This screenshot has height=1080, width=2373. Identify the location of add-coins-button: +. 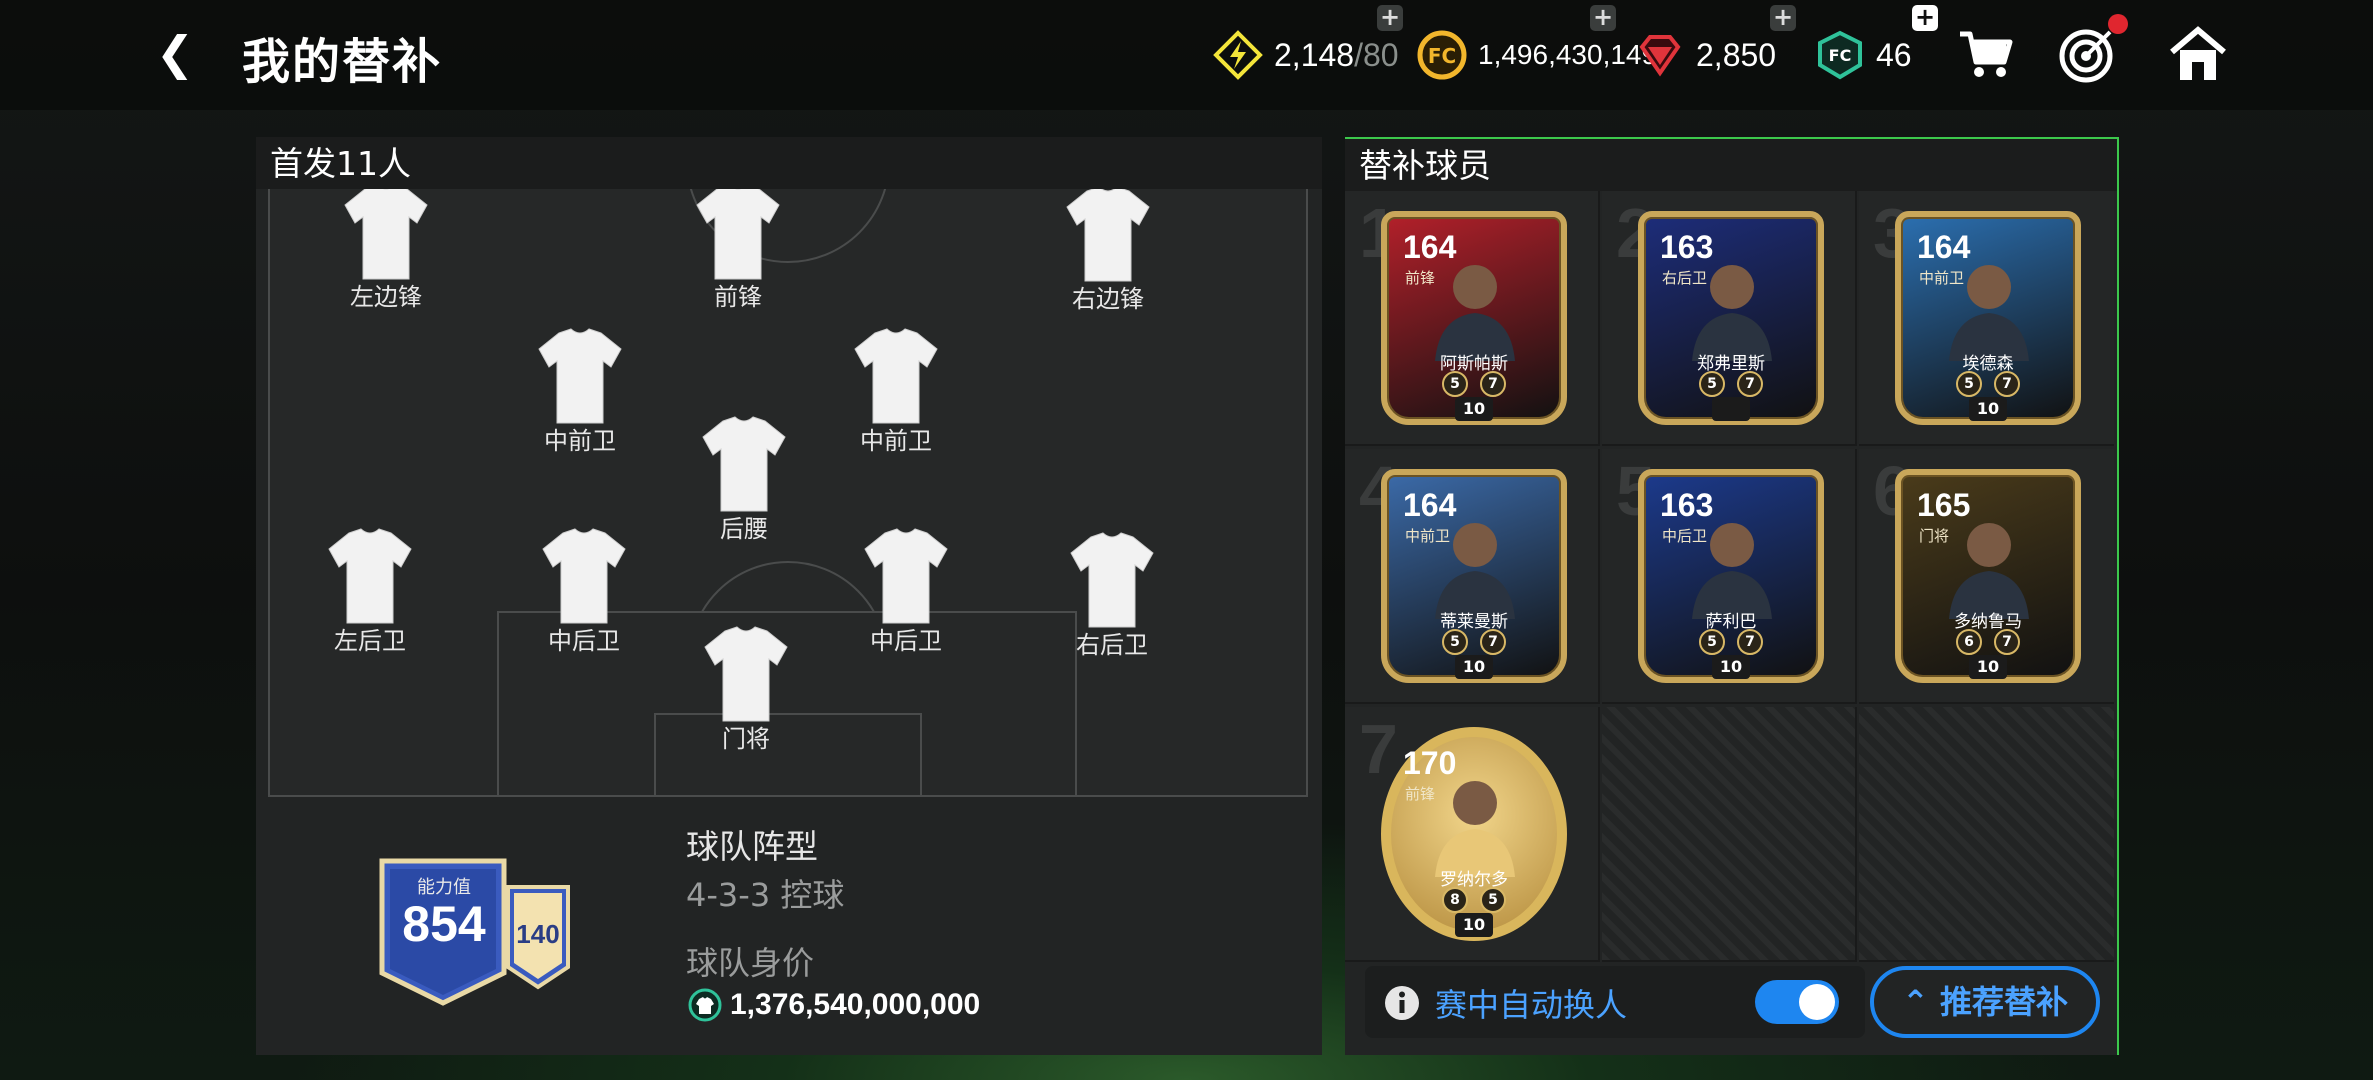
(1603, 18).